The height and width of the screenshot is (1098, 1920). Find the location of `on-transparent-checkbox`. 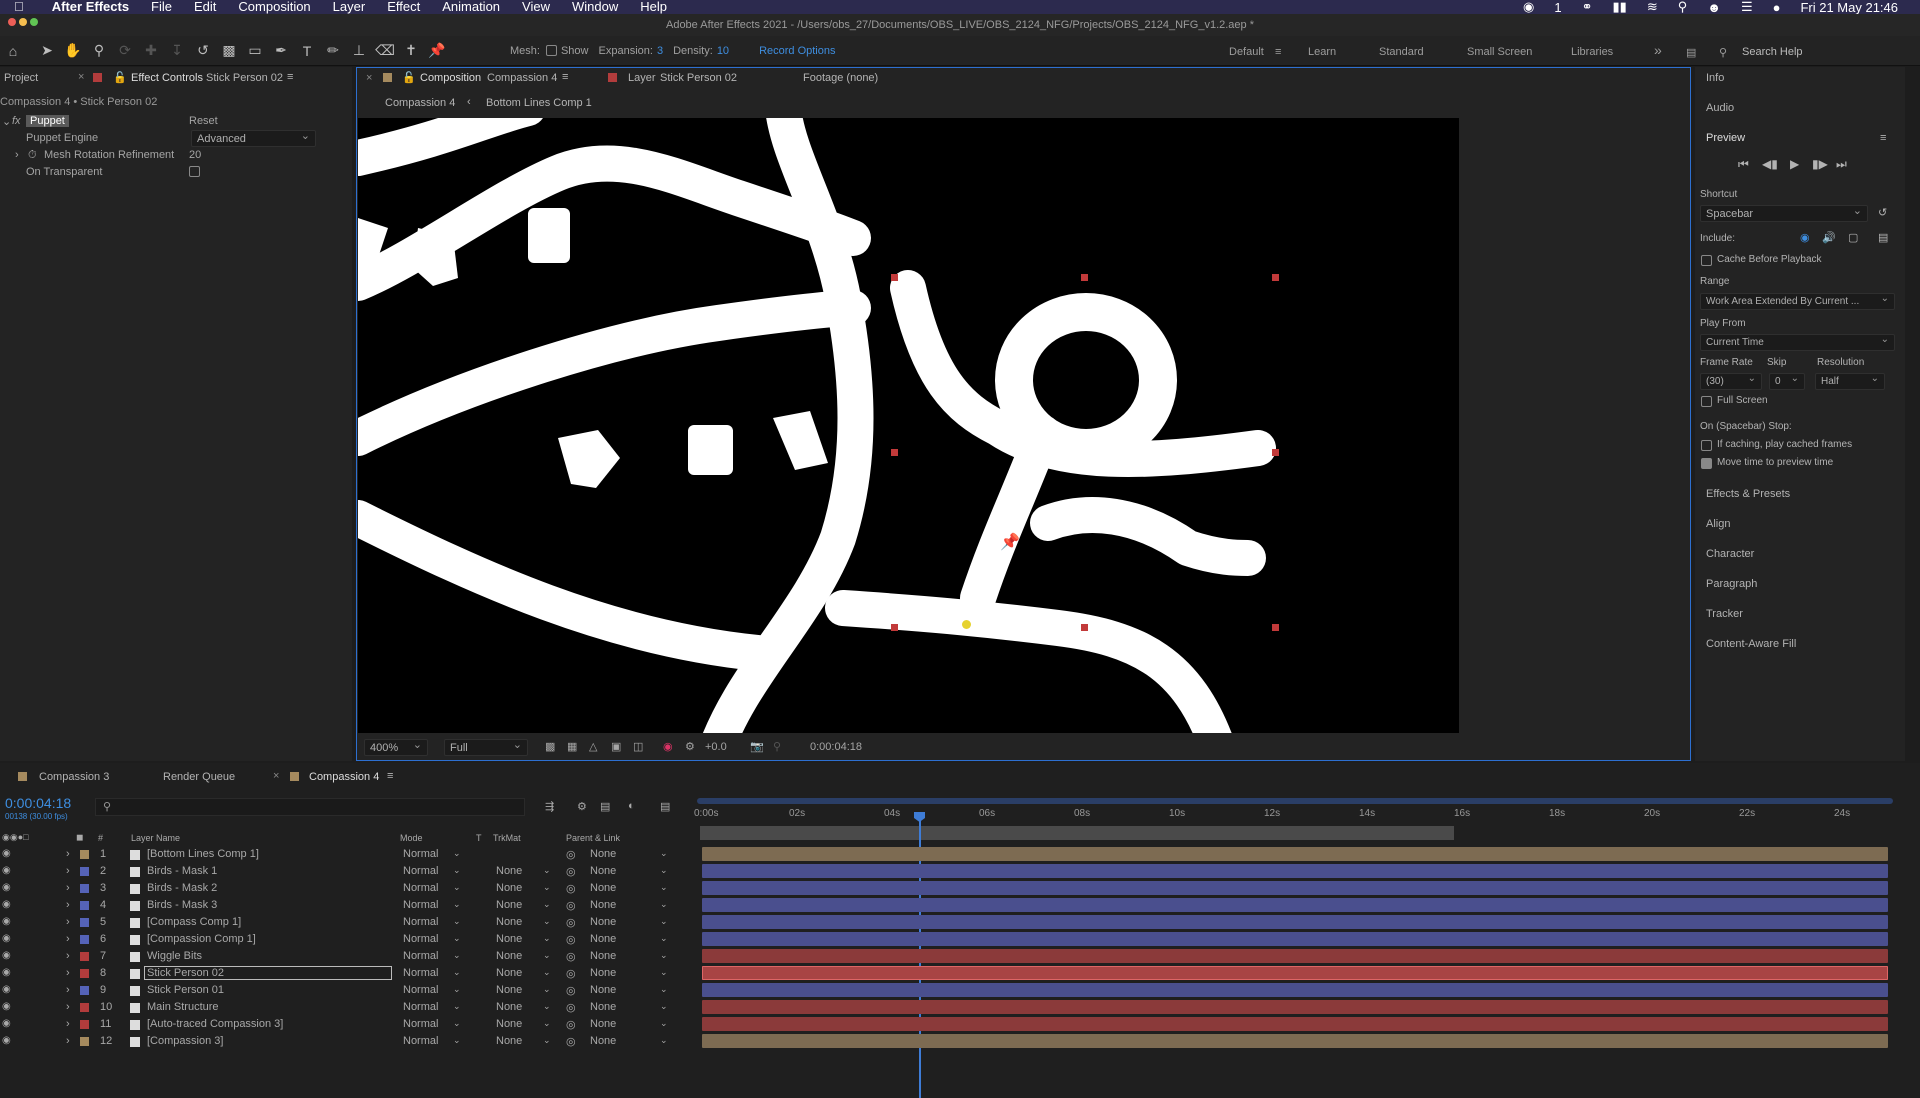

on-transparent-checkbox is located at coordinates (194, 171).